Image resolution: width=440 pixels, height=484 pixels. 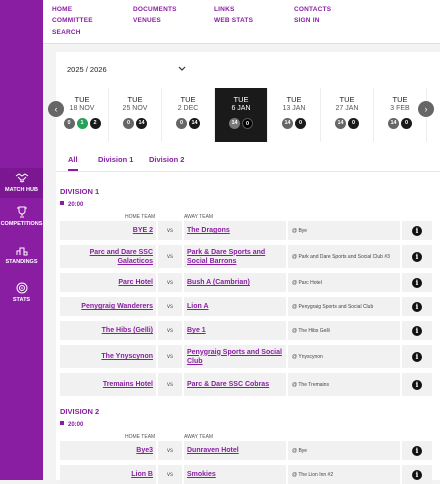 What do you see at coordinates (127, 356) in the screenshot?
I see `home-team-link: The Ynyscynon` at bounding box center [127, 356].